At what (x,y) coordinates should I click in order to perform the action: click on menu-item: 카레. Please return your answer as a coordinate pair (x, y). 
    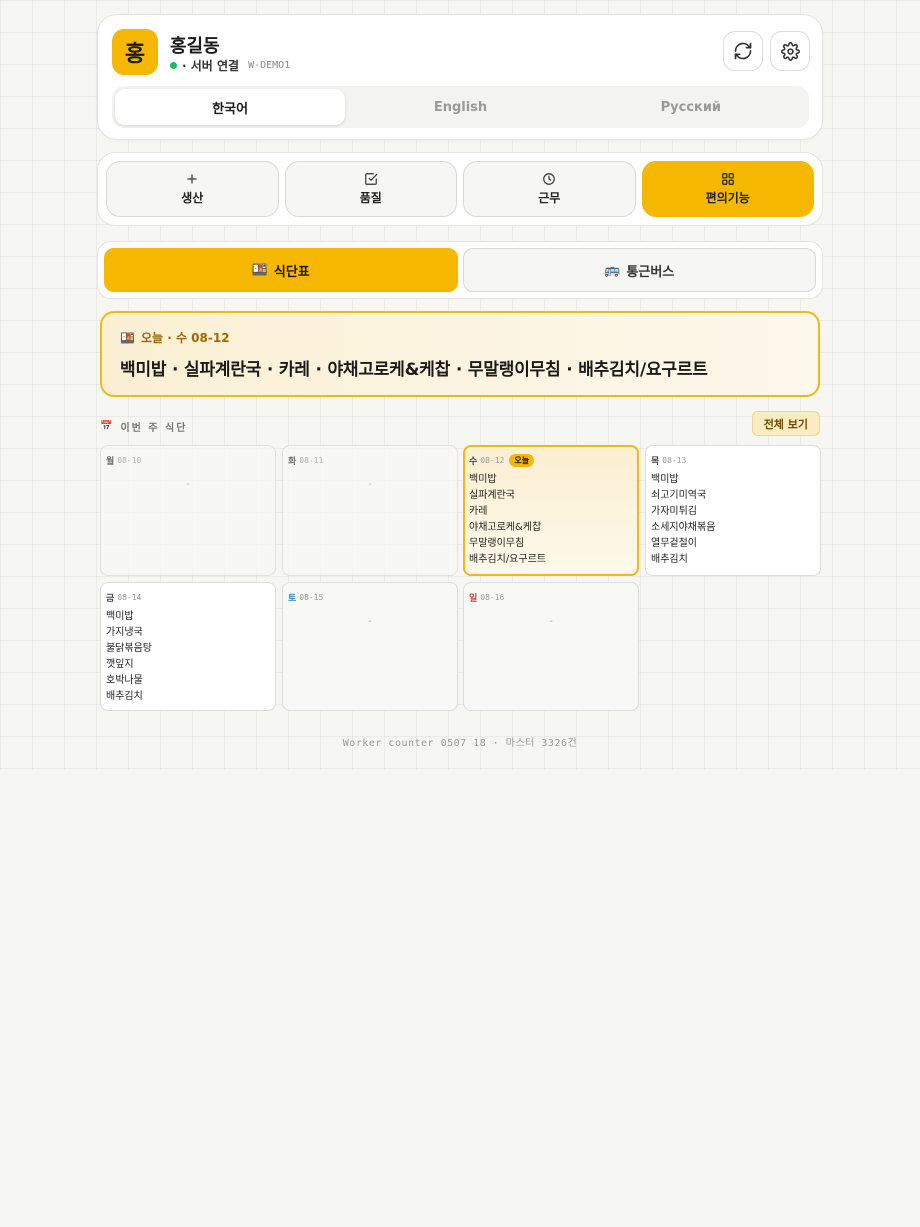
    Looking at the image, I should click on (478, 511).